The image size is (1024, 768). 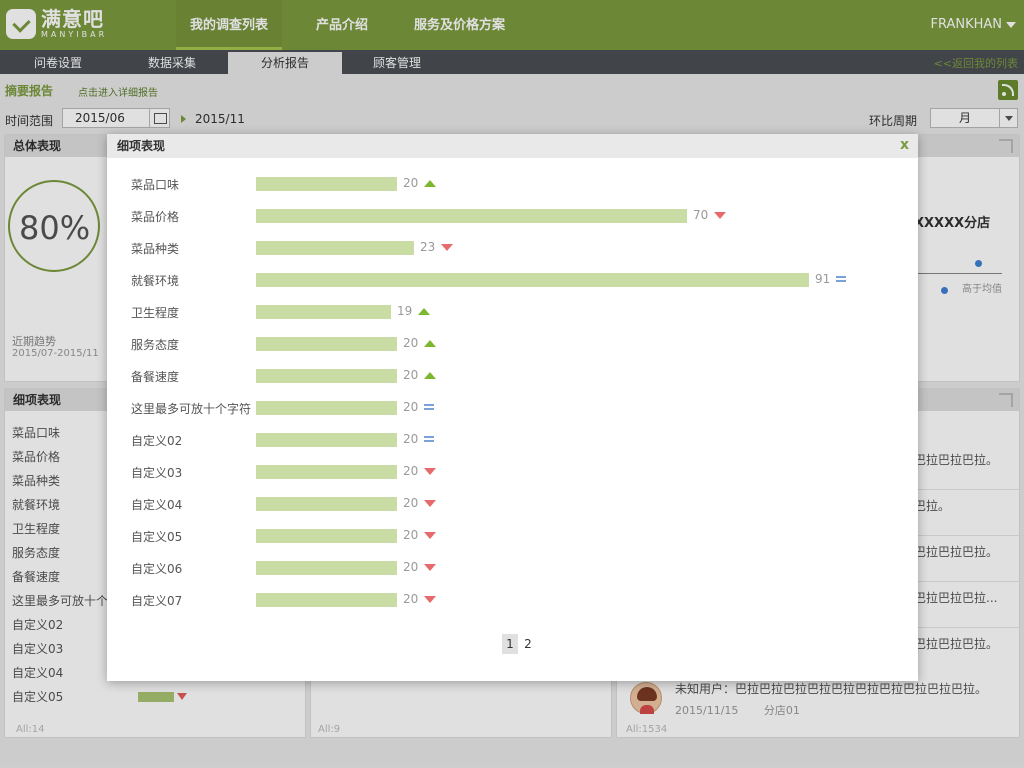 What do you see at coordinates (512, 376) in the screenshot?
I see `metric-row: 备餐速度 20` at bounding box center [512, 376].